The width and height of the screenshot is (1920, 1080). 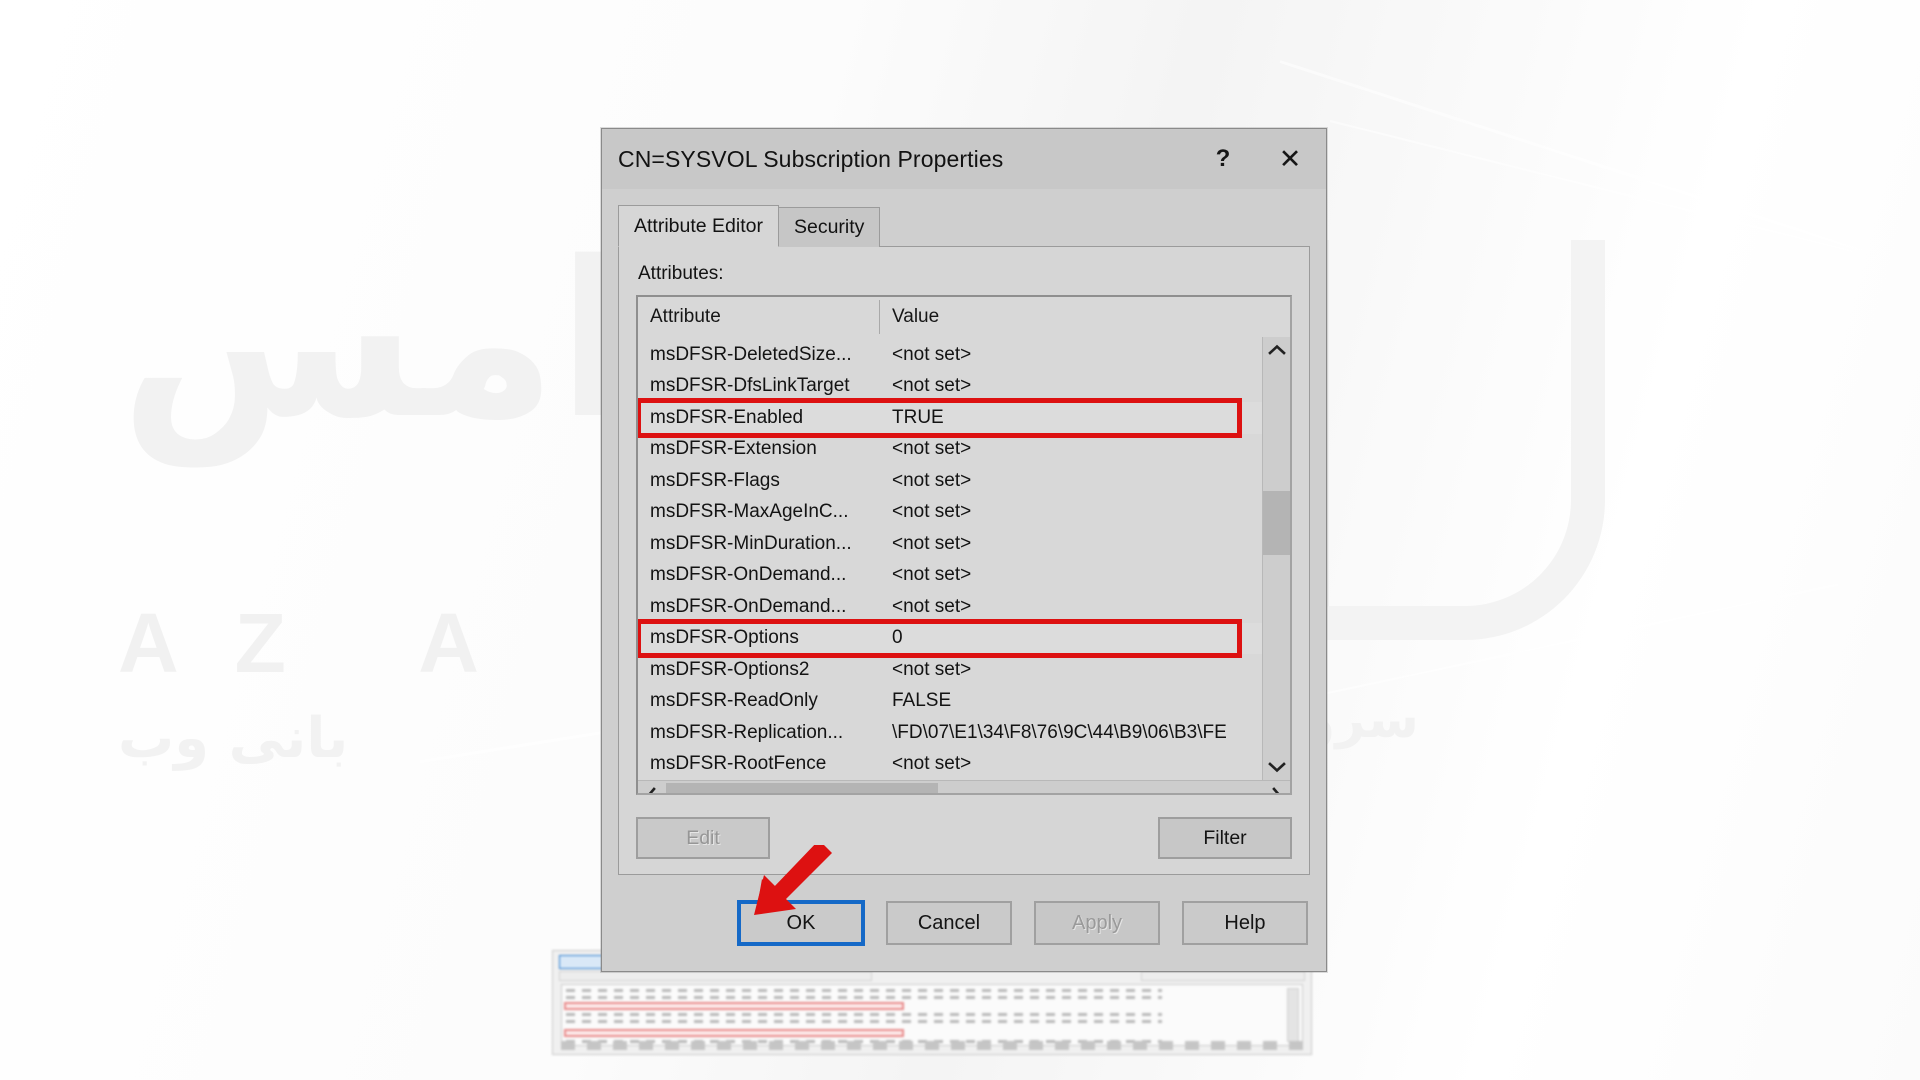 What do you see at coordinates (715, 480) in the screenshot?
I see `cell-attribute: msDFSR-Flags` at bounding box center [715, 480].